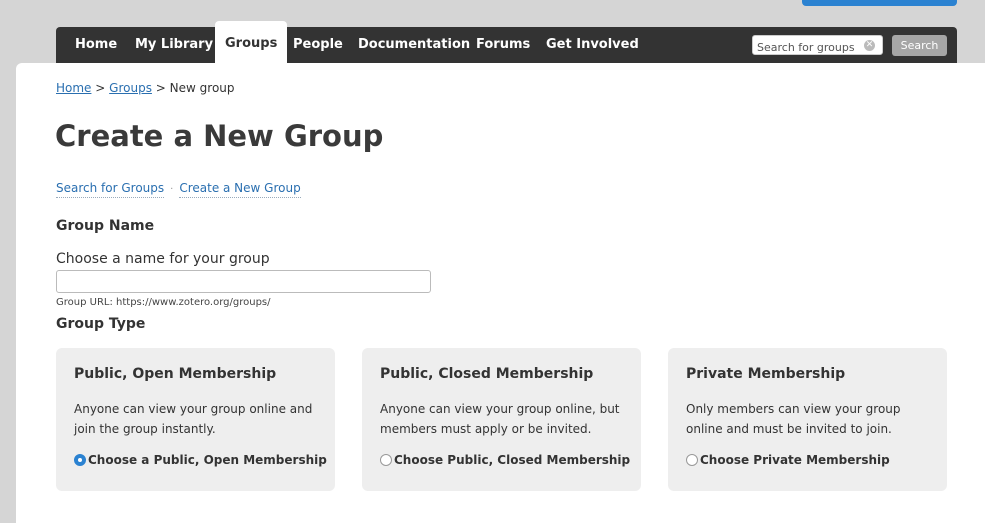  I want to click on choose-public-open-option: Choose a Public, Open Membership, so click(200, 460).